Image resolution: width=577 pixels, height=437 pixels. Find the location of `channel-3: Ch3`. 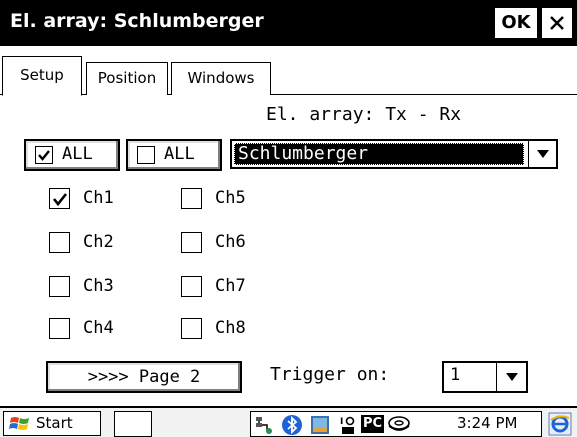

channel-3: Ch3 is located at coordinates (104, 289).